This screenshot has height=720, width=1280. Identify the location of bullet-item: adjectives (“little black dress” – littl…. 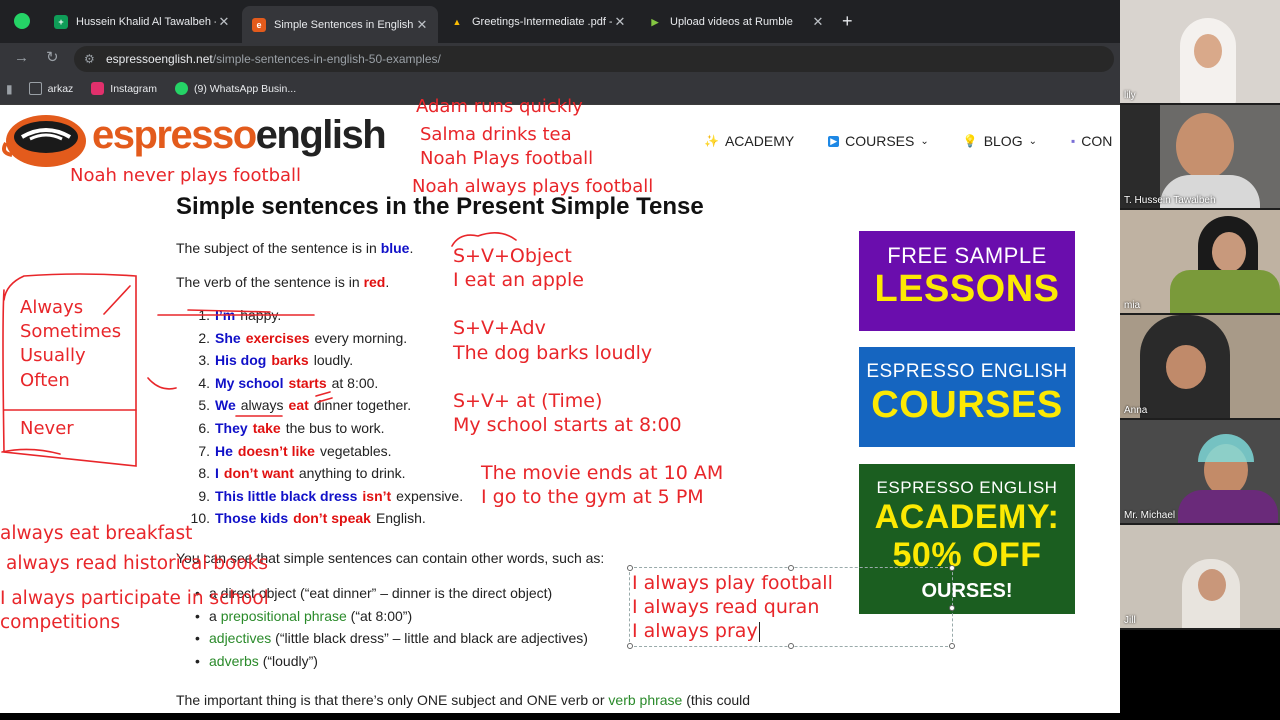
(391, 641).